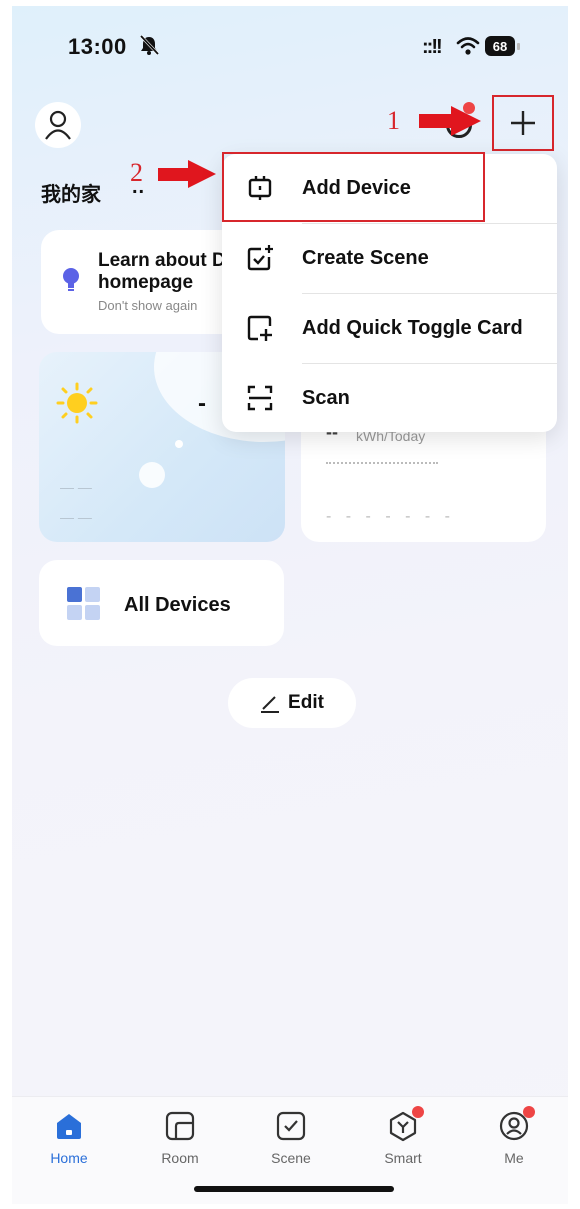 Image resolution: width=580 pixels, height=1209 pixels. I want to click on menu-item-add-quick-toggle-card: Add Quick Toggle Card, so click(389, 329).